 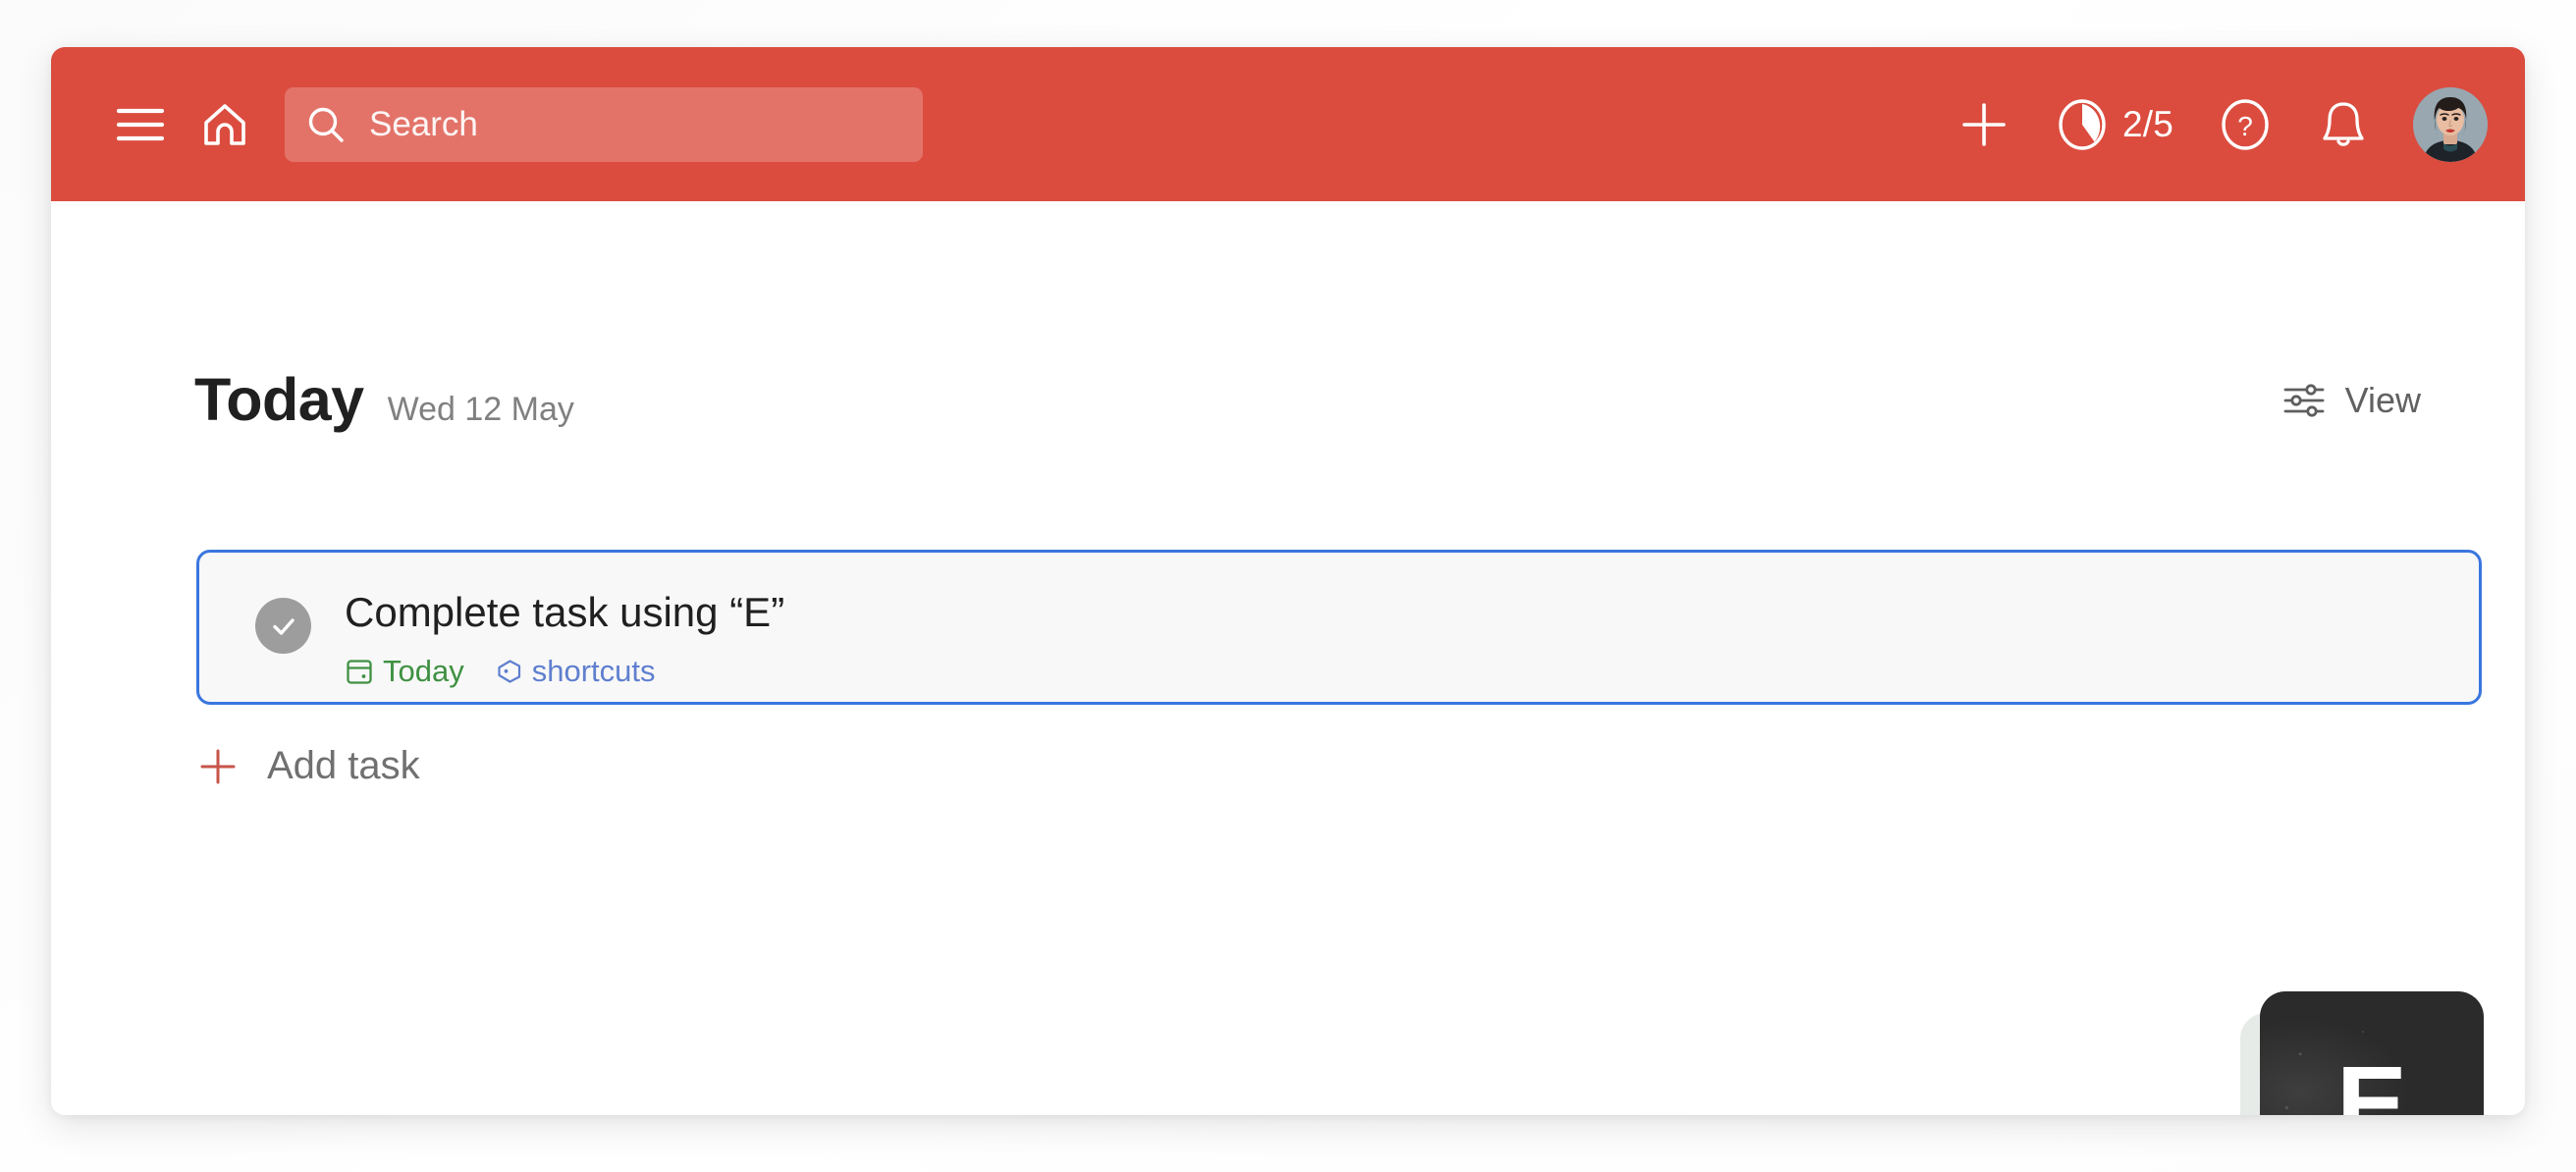 I want to click on search-box, so click(x=604, y=124).